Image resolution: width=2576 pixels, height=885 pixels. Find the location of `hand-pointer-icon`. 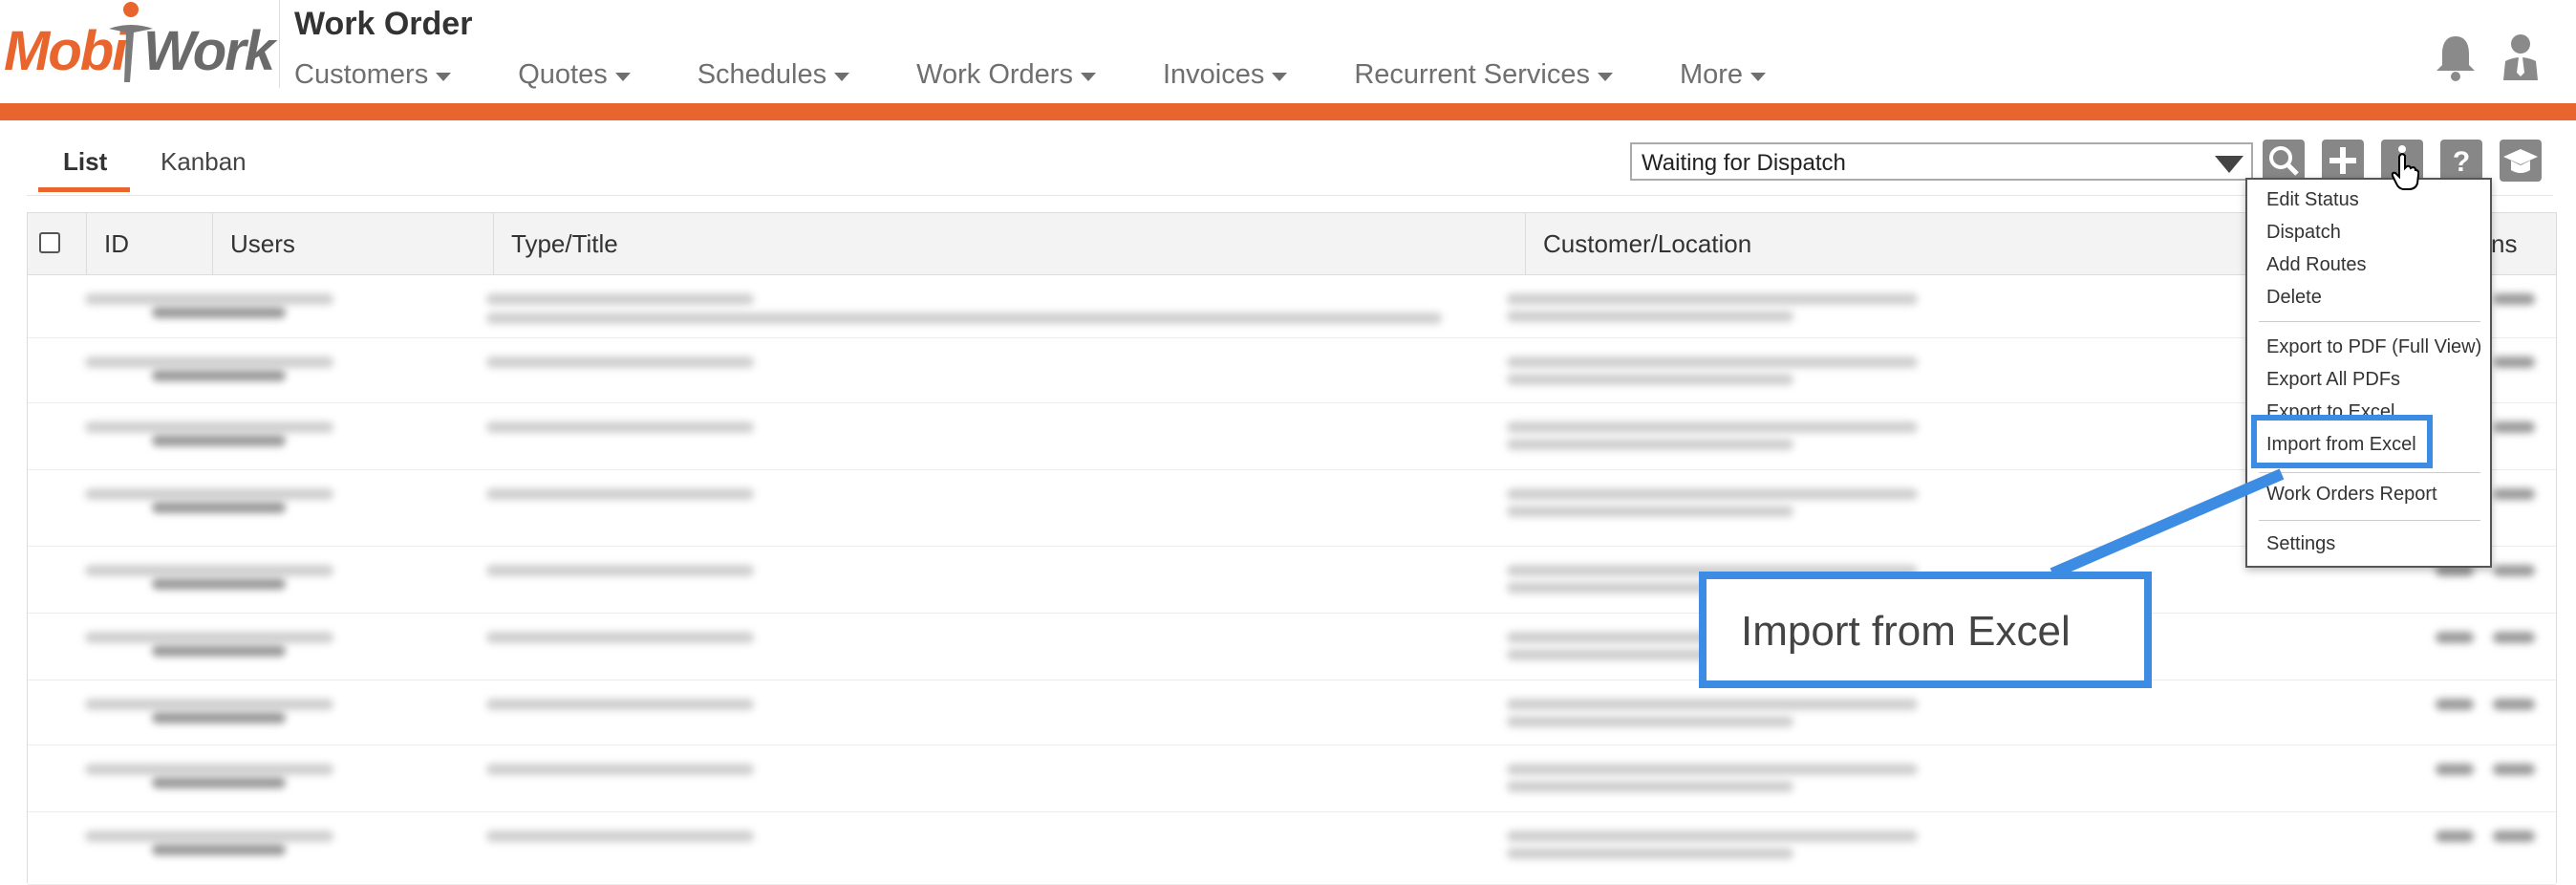

hand-pointer-icon is located at coordinates (2405, 171).